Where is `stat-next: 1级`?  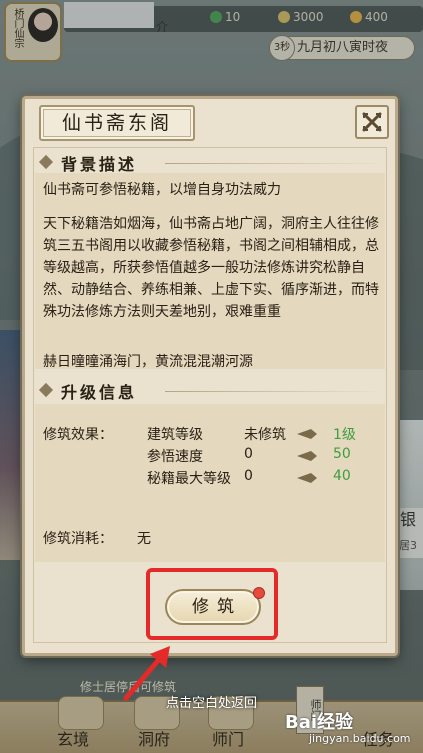
stat-next: 1级 is located at coordinates (344, 435).